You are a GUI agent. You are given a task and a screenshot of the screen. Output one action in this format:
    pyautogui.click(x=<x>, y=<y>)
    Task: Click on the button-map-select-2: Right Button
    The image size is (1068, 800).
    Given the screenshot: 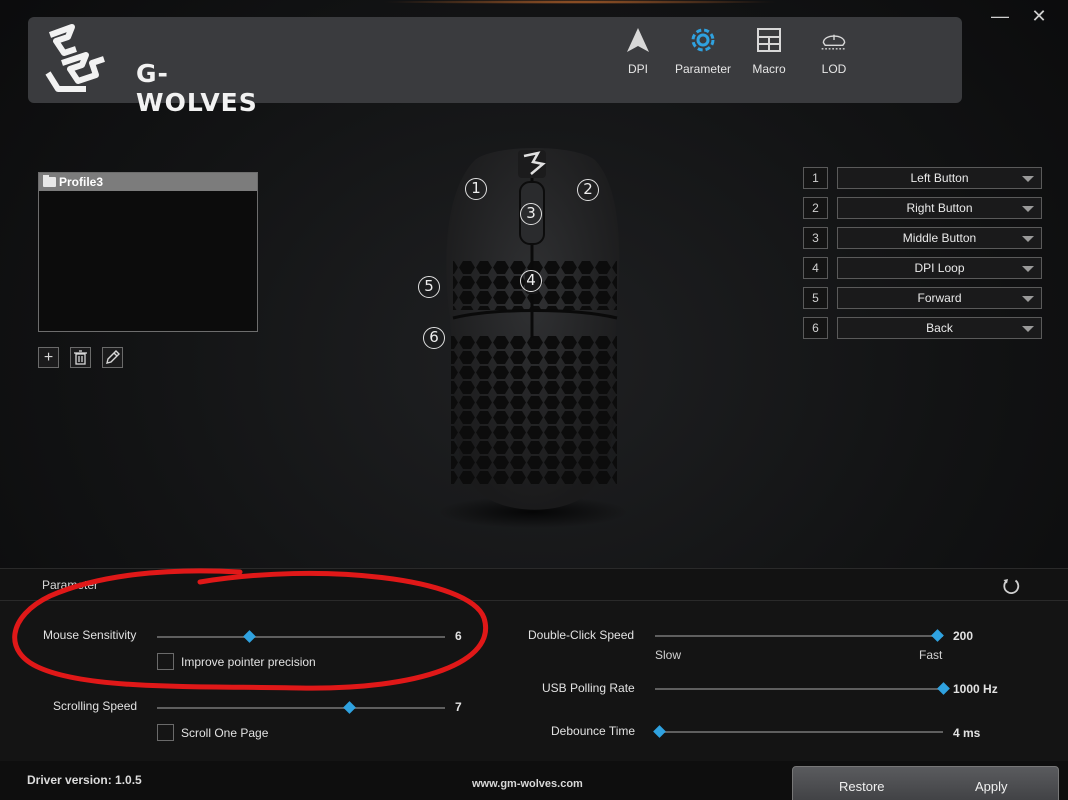 What is the action you would take?
    pyautogui.click(x=939, y=208)
    